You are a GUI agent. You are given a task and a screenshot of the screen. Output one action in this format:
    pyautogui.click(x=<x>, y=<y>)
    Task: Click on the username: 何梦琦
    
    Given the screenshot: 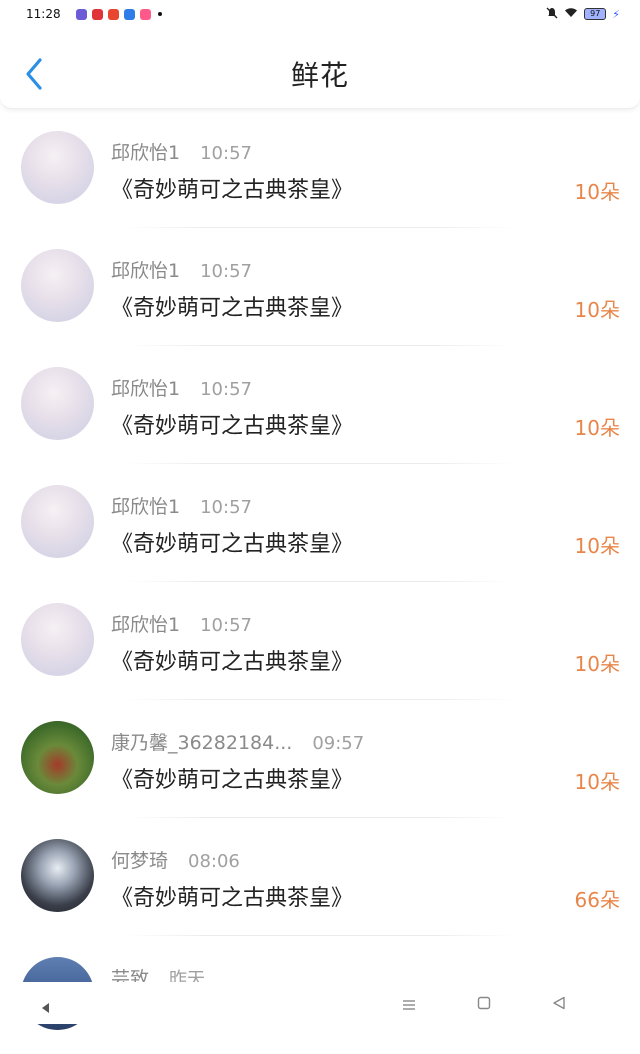 What is the action you would take?
    pyautogui.click(x=139, y=859)
    